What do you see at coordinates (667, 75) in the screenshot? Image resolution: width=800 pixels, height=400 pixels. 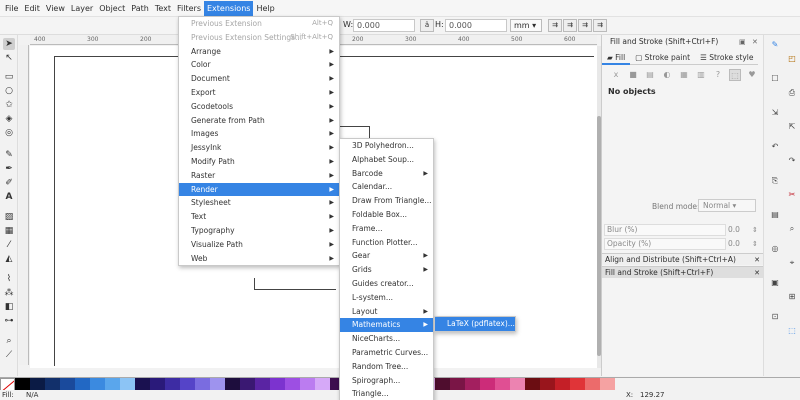 I see `radial-gradient-icon: ◐` at bounding box center [667, 75].